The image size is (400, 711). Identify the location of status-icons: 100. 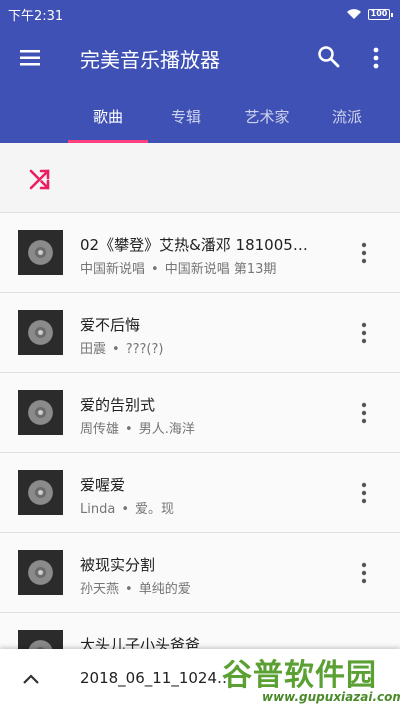
(369, 14).